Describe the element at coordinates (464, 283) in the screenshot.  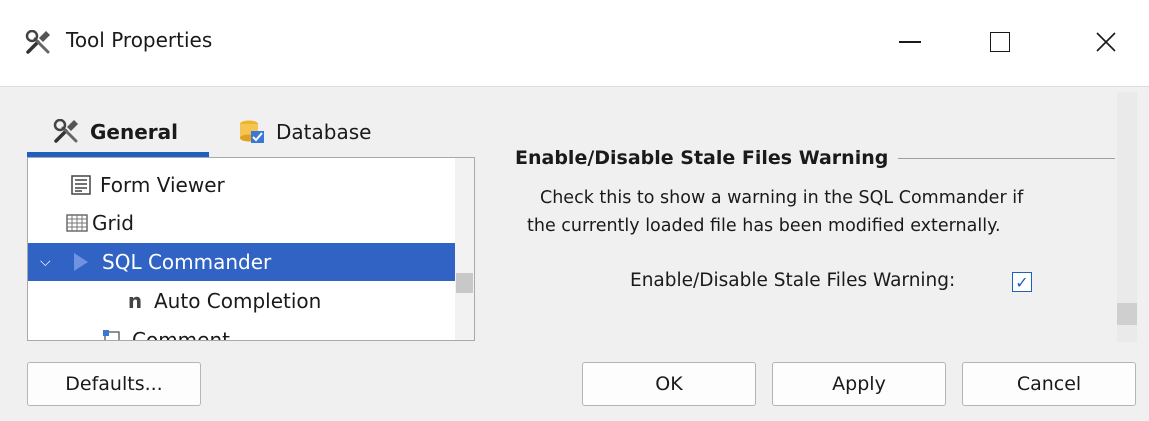
I see `tree-scrollbar-thumb` at that location.